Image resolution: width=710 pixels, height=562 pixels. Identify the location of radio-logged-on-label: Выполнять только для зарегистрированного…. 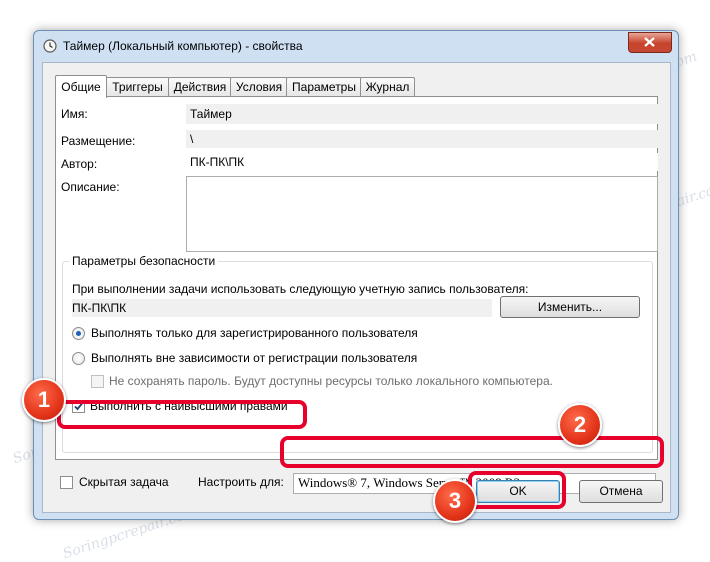
(254, 333).